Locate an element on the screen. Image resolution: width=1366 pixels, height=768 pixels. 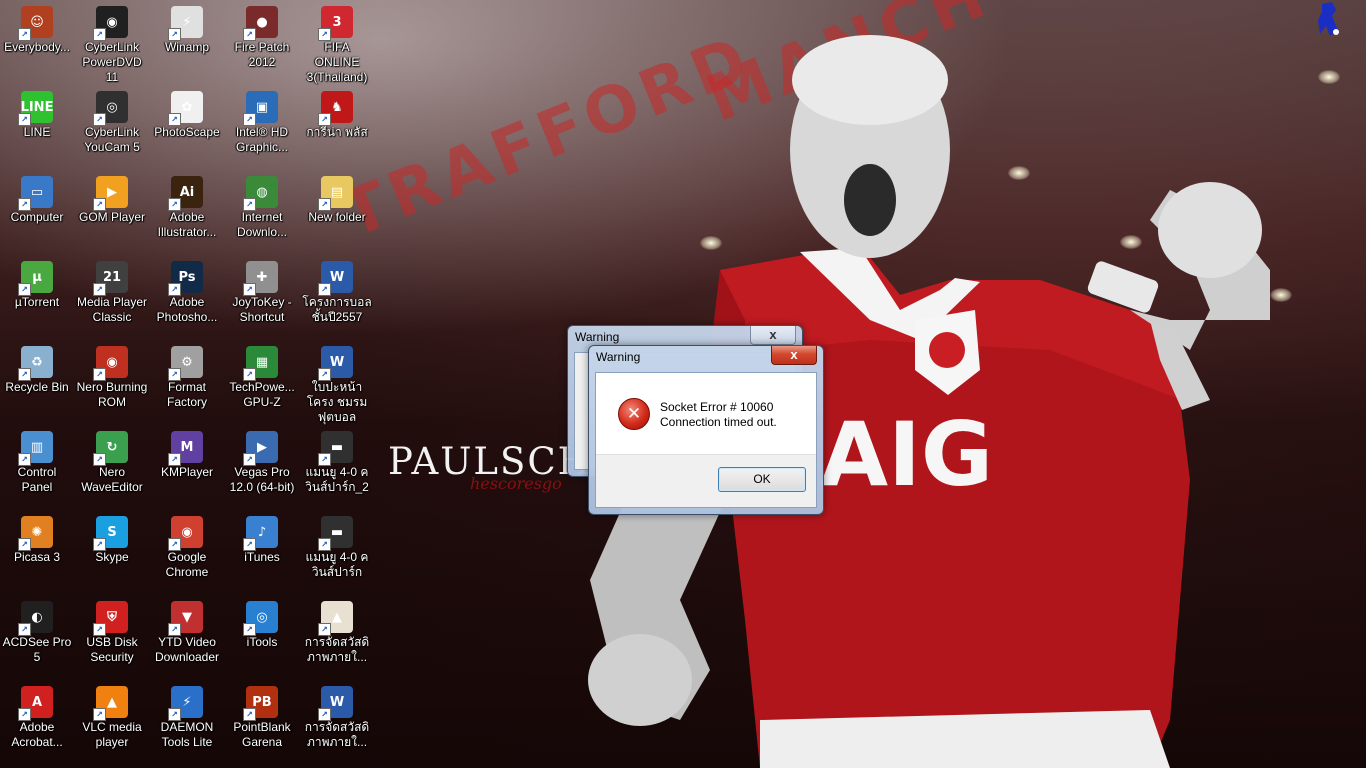
desktop-icon: ✿ ↗ PhotoScape is located at coordinates (187, 129).